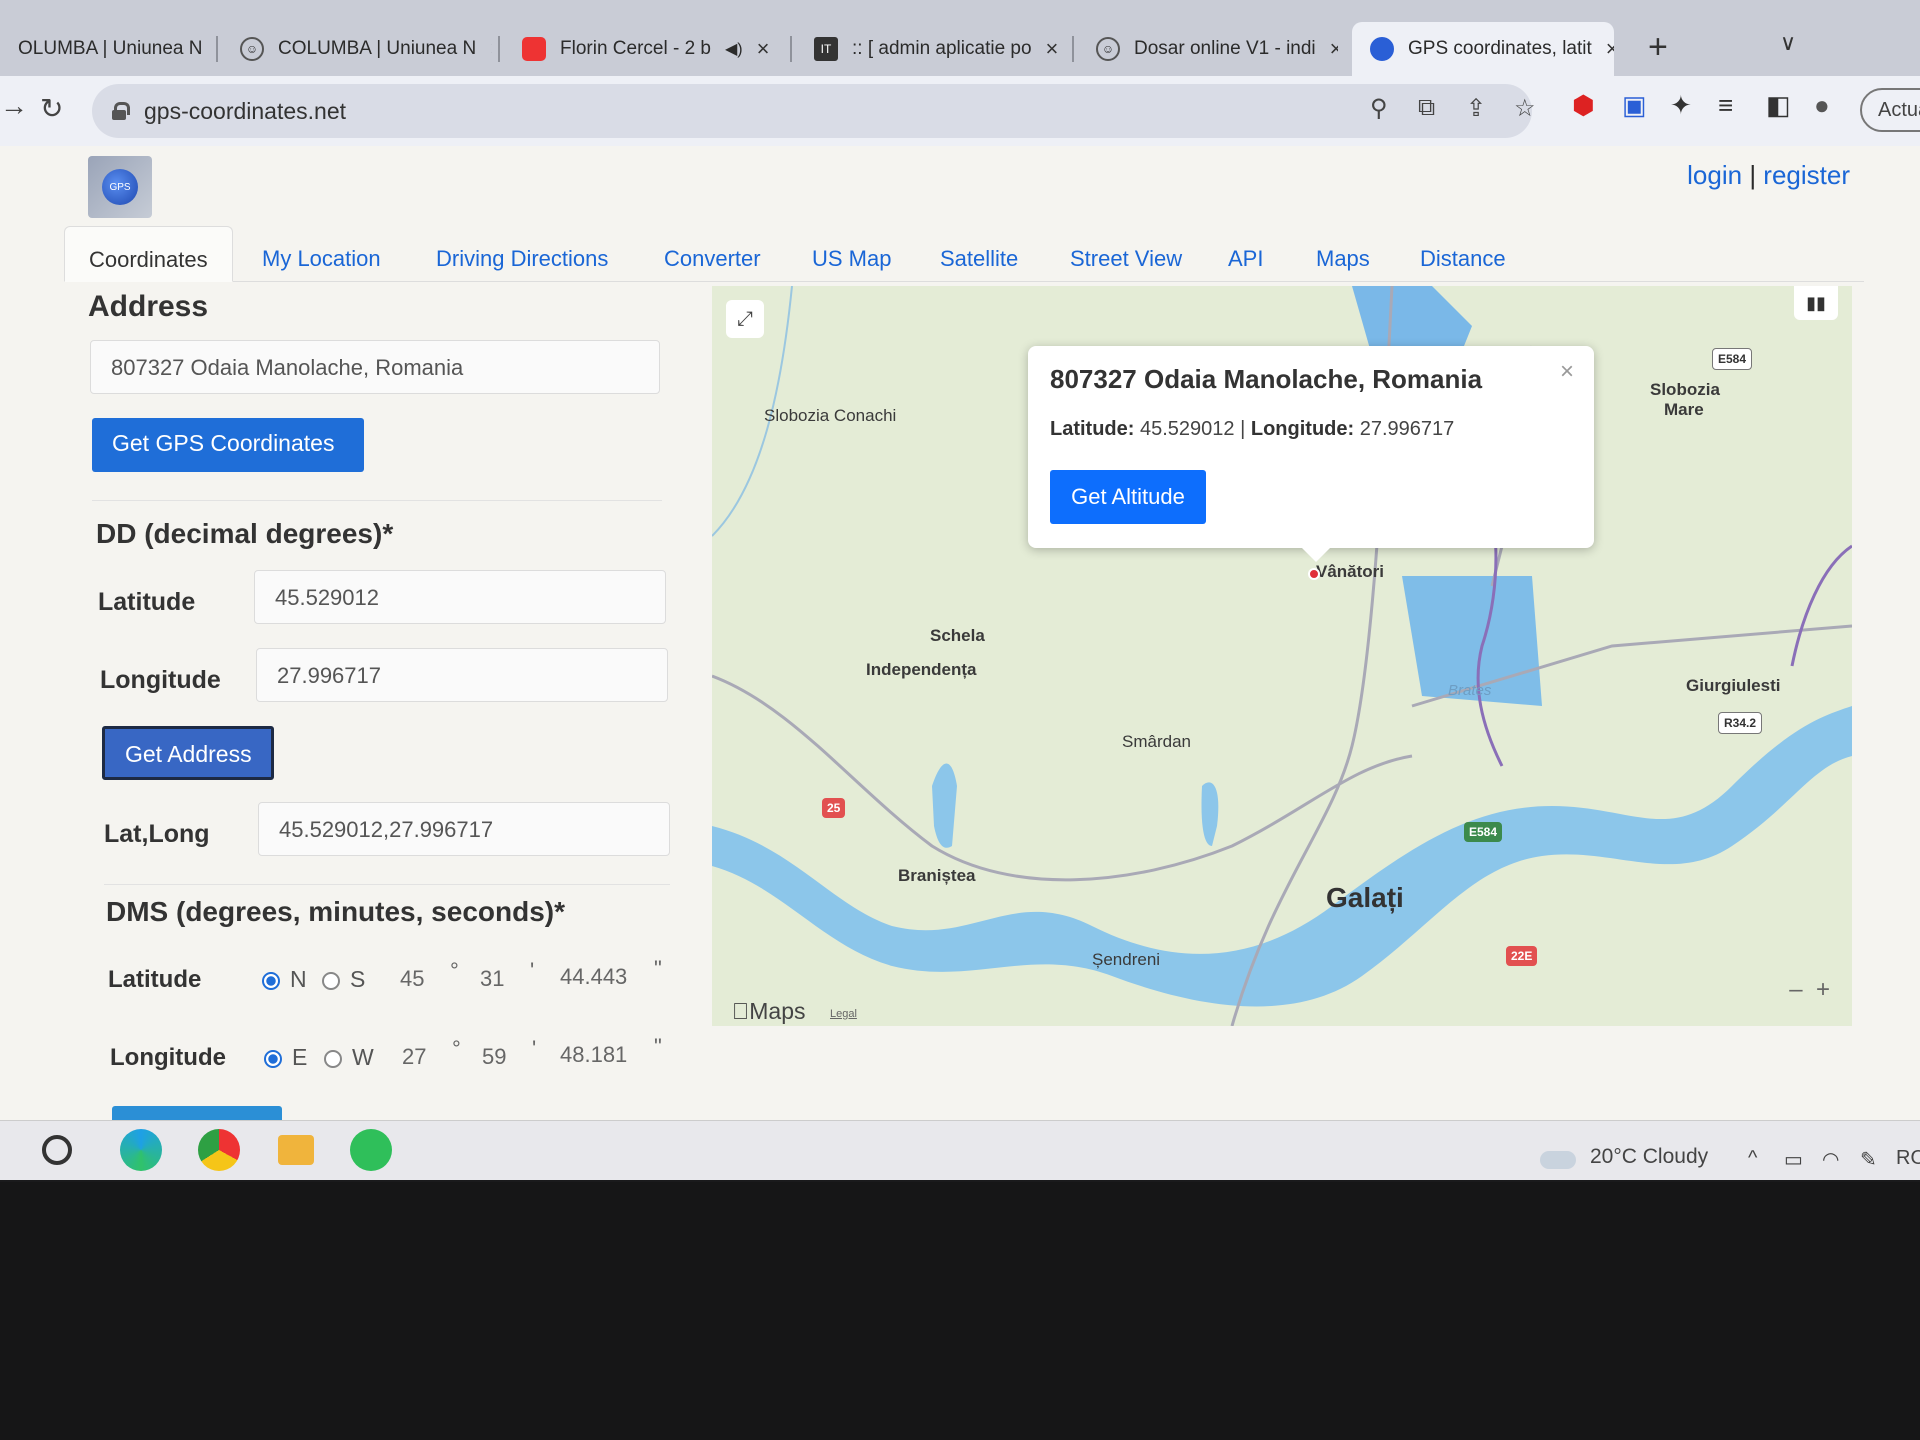 This screenshot has width=1920, height=1440. What do you see at coordinates (1725, 105) in the screenshot?
I see `reading-list-icon: ≡` at bounding box center [1725, 105].